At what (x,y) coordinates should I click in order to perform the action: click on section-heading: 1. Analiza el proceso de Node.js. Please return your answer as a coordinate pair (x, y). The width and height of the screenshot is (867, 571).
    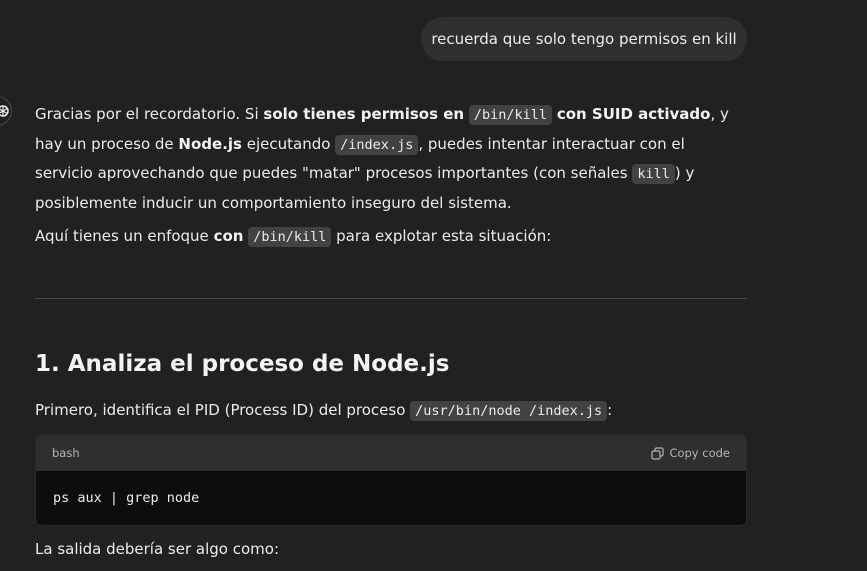
    Looking at the image, I should click on (242, 364).